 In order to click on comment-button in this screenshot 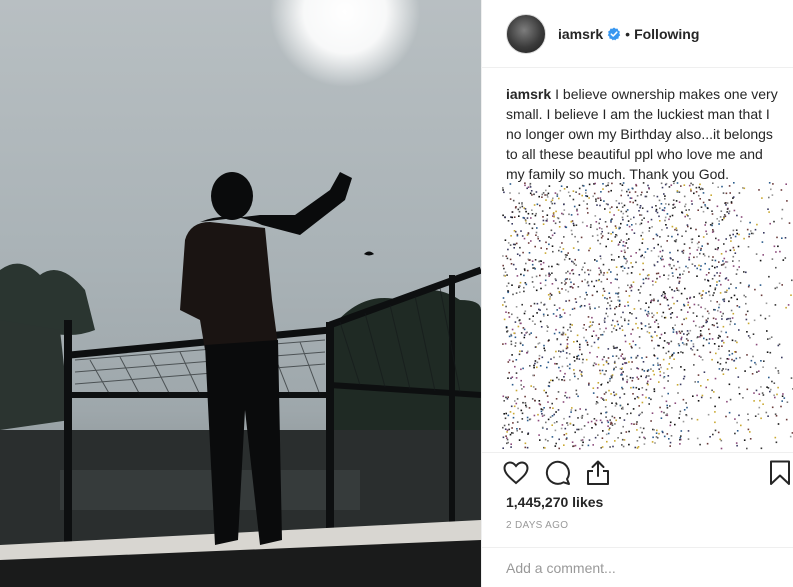, I will do `click(558, 473)`.